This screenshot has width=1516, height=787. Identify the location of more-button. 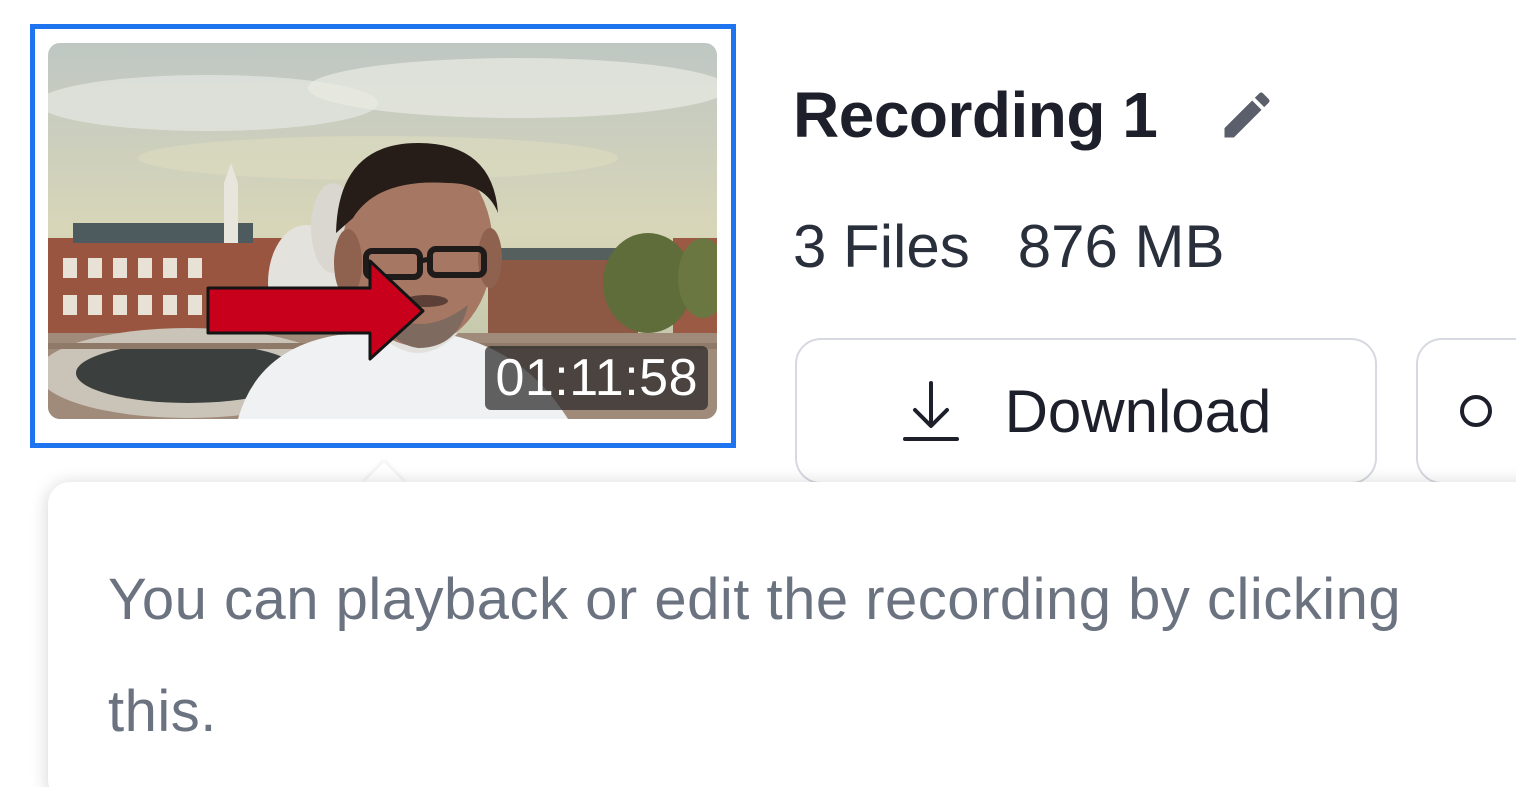
(1466, 411).